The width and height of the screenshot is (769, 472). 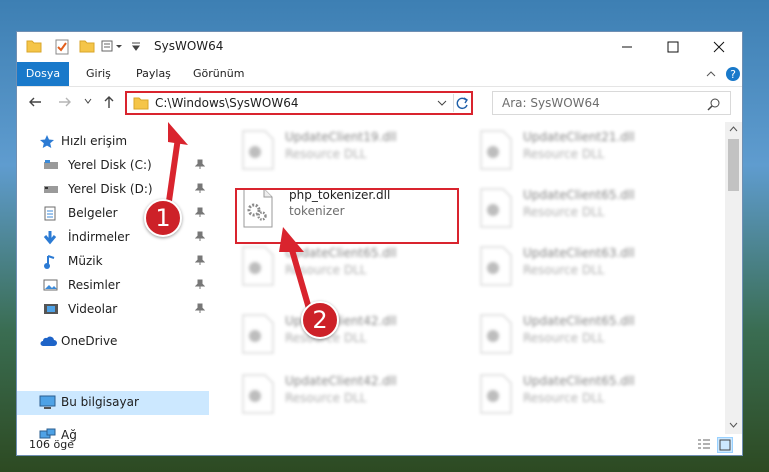 What do you see at coordinates (320, 320) in the screenshot?
I see `step-2-badge: 2` at bounding box center [320, 320].